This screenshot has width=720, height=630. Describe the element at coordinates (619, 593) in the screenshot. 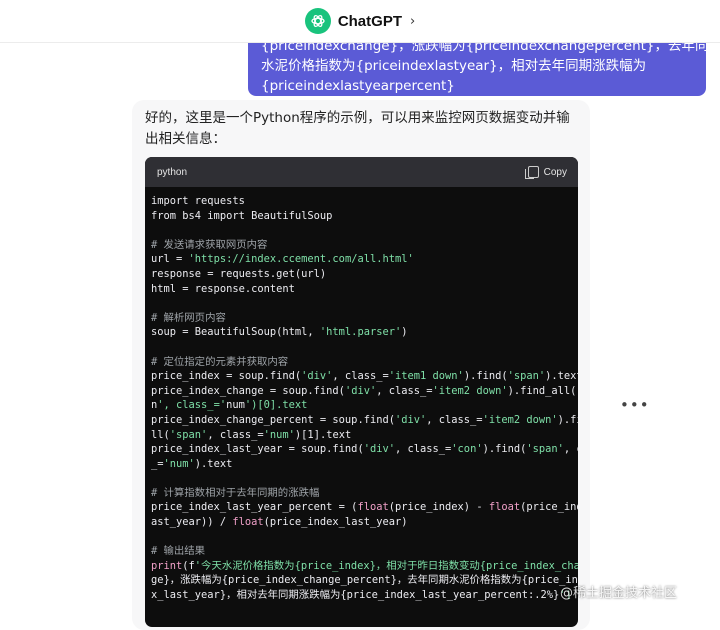

I see `watermark: @稀土掘金技术社区` at that location.